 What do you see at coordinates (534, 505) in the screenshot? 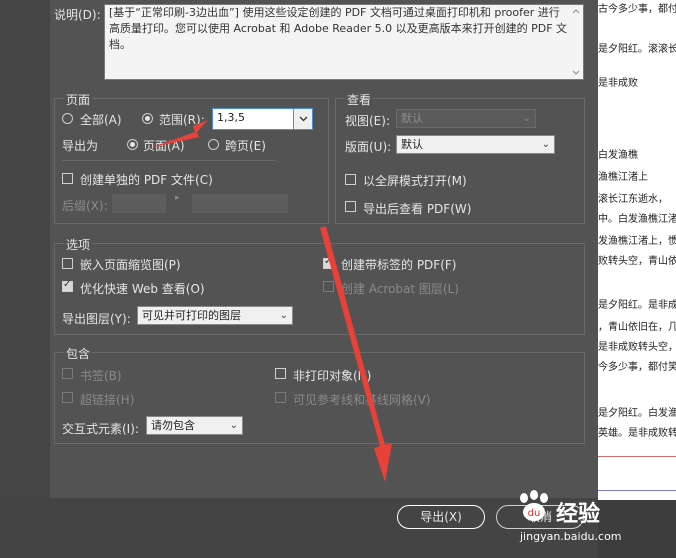
I see `paw-logo-icon: du` at bounding box center [534, 505].